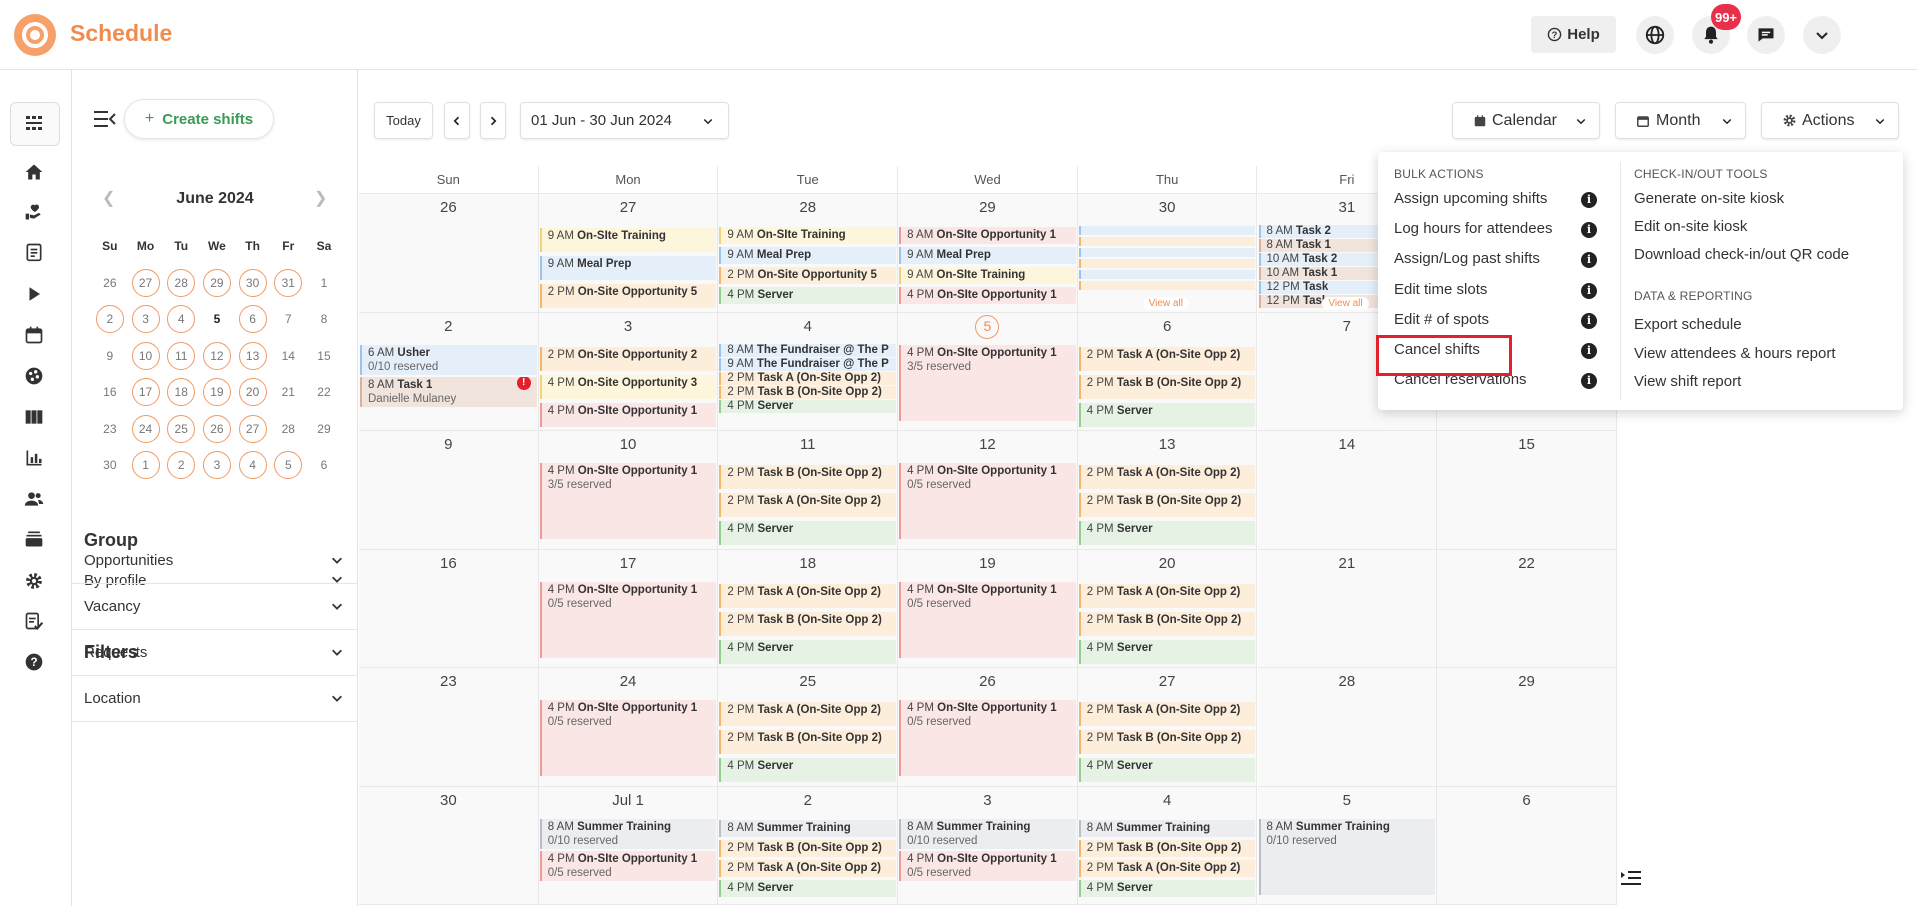 This screenshot has height=906, width=1917. I want to click on play-icon, so click(34, 294).